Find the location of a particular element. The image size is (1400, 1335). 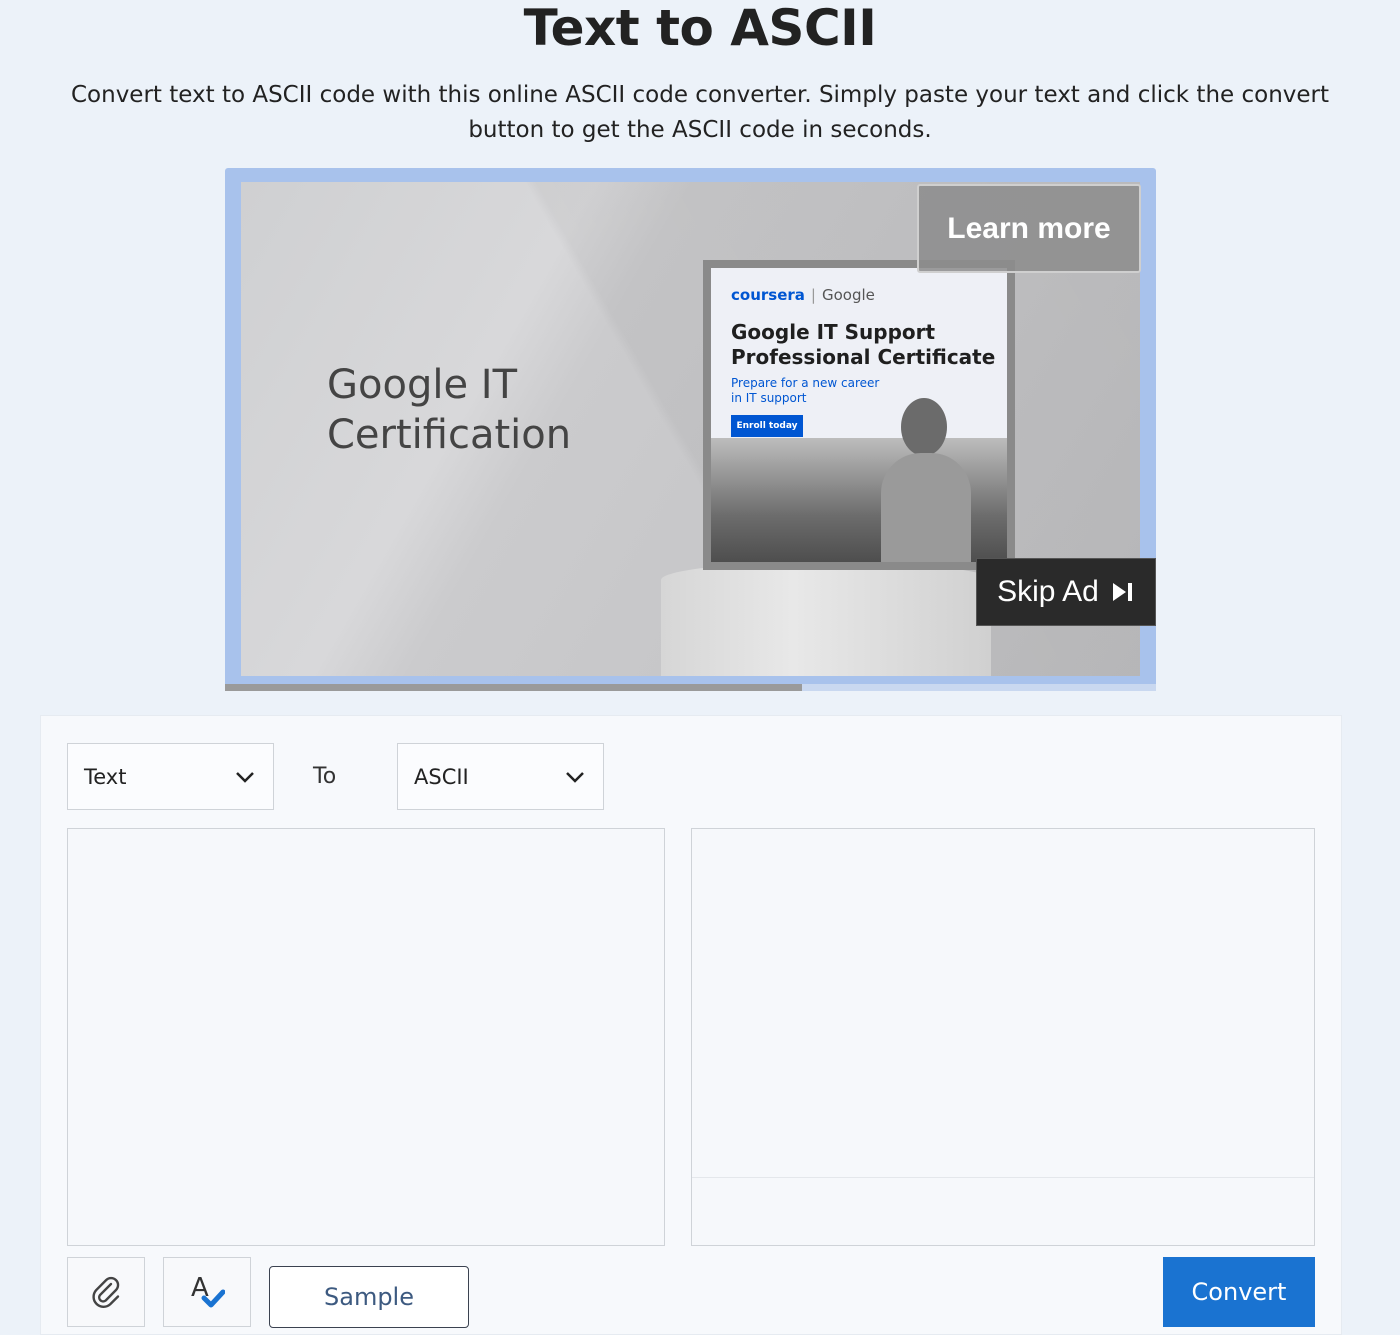

attach-file-button is located at coordinates (106, 1292).